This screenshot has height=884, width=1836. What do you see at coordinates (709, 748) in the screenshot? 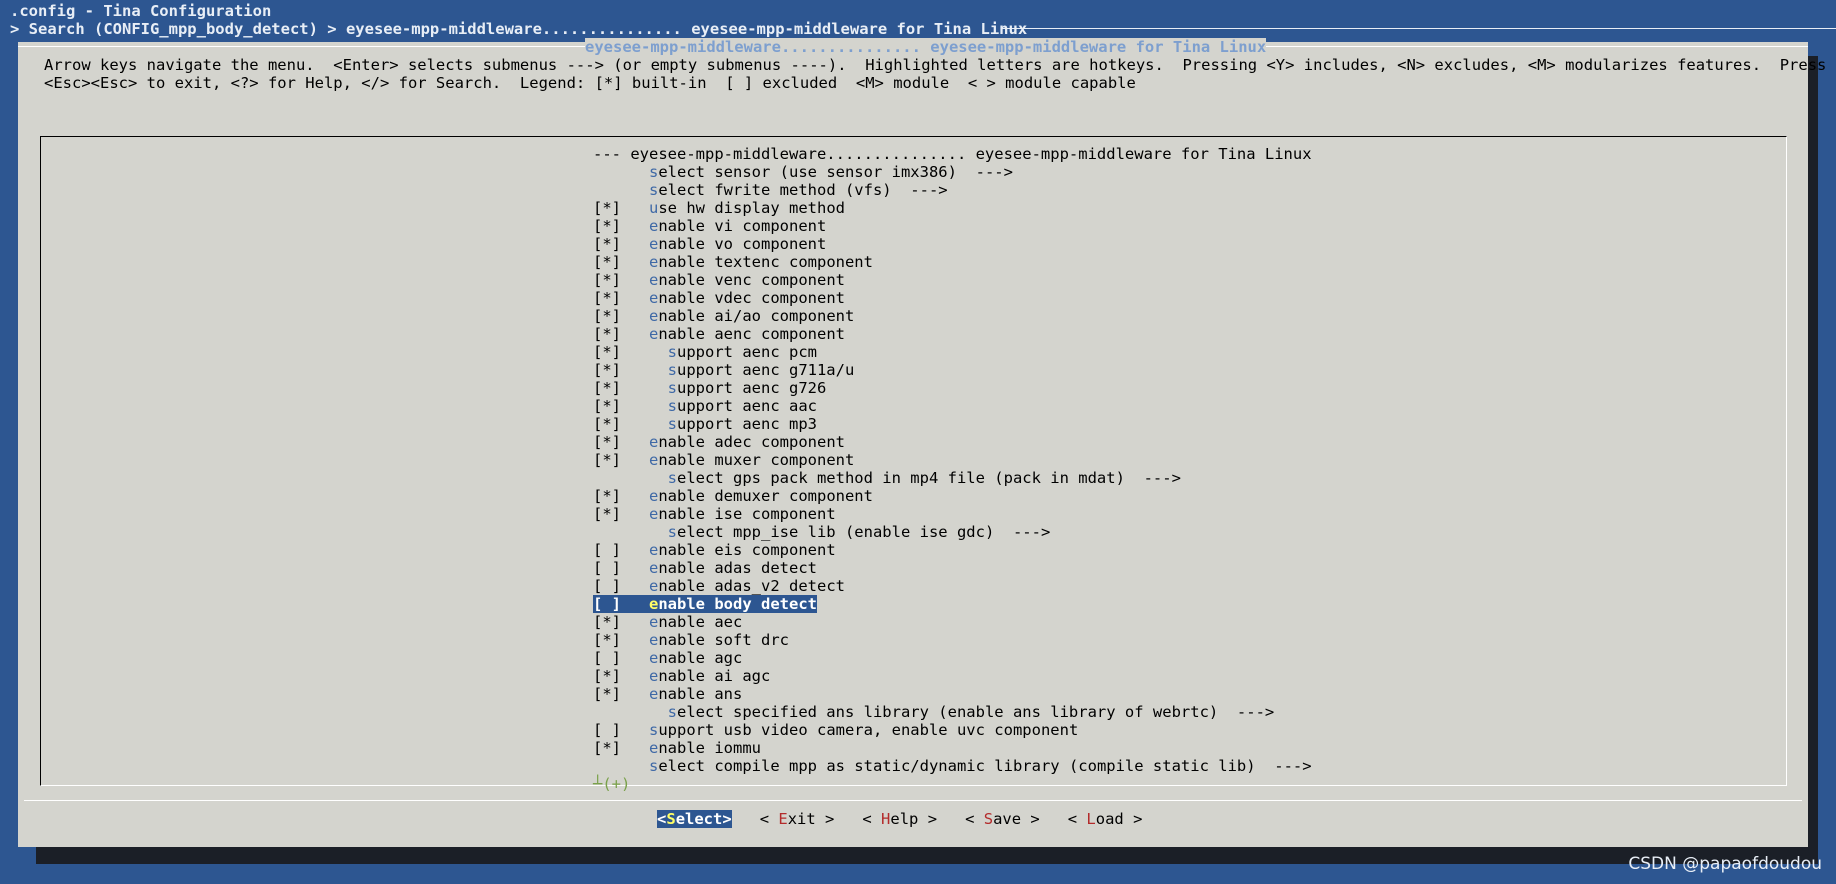
I see `menu-item-text: nable iommu` at bounding box center [709, 748].